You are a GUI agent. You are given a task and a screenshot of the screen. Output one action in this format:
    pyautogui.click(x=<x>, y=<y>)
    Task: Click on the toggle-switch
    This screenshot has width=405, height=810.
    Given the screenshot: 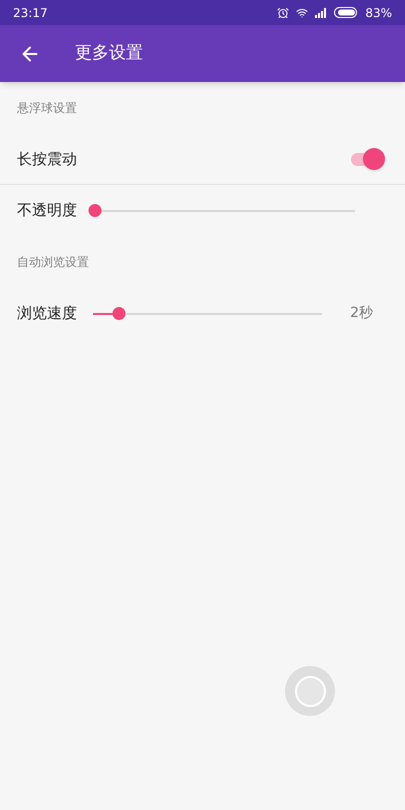 What is the action you would take?
    pyautogui.click(x=368, y=159)
    